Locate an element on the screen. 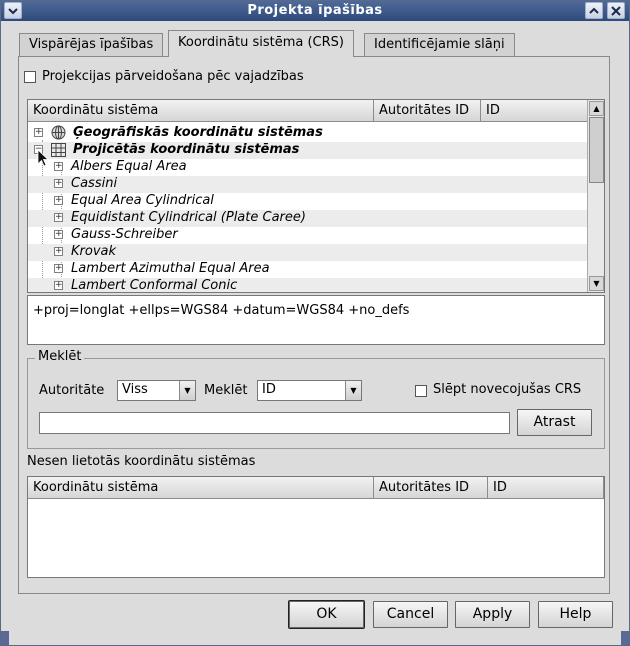 The height and width of the screenshot is (646, 630). tree-row: + Equidistant Cylindrical (Plate Caree) is located at coordinates (308, 218).